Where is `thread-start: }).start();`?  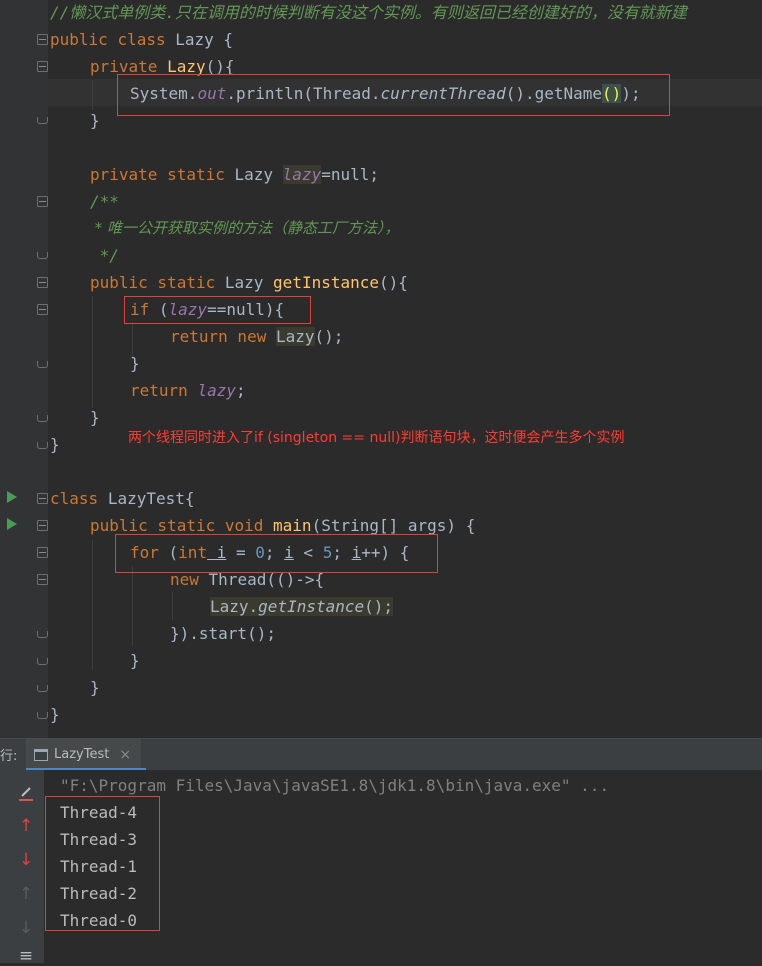 thread-start: }).start(); is located at coordinates (223, 633).